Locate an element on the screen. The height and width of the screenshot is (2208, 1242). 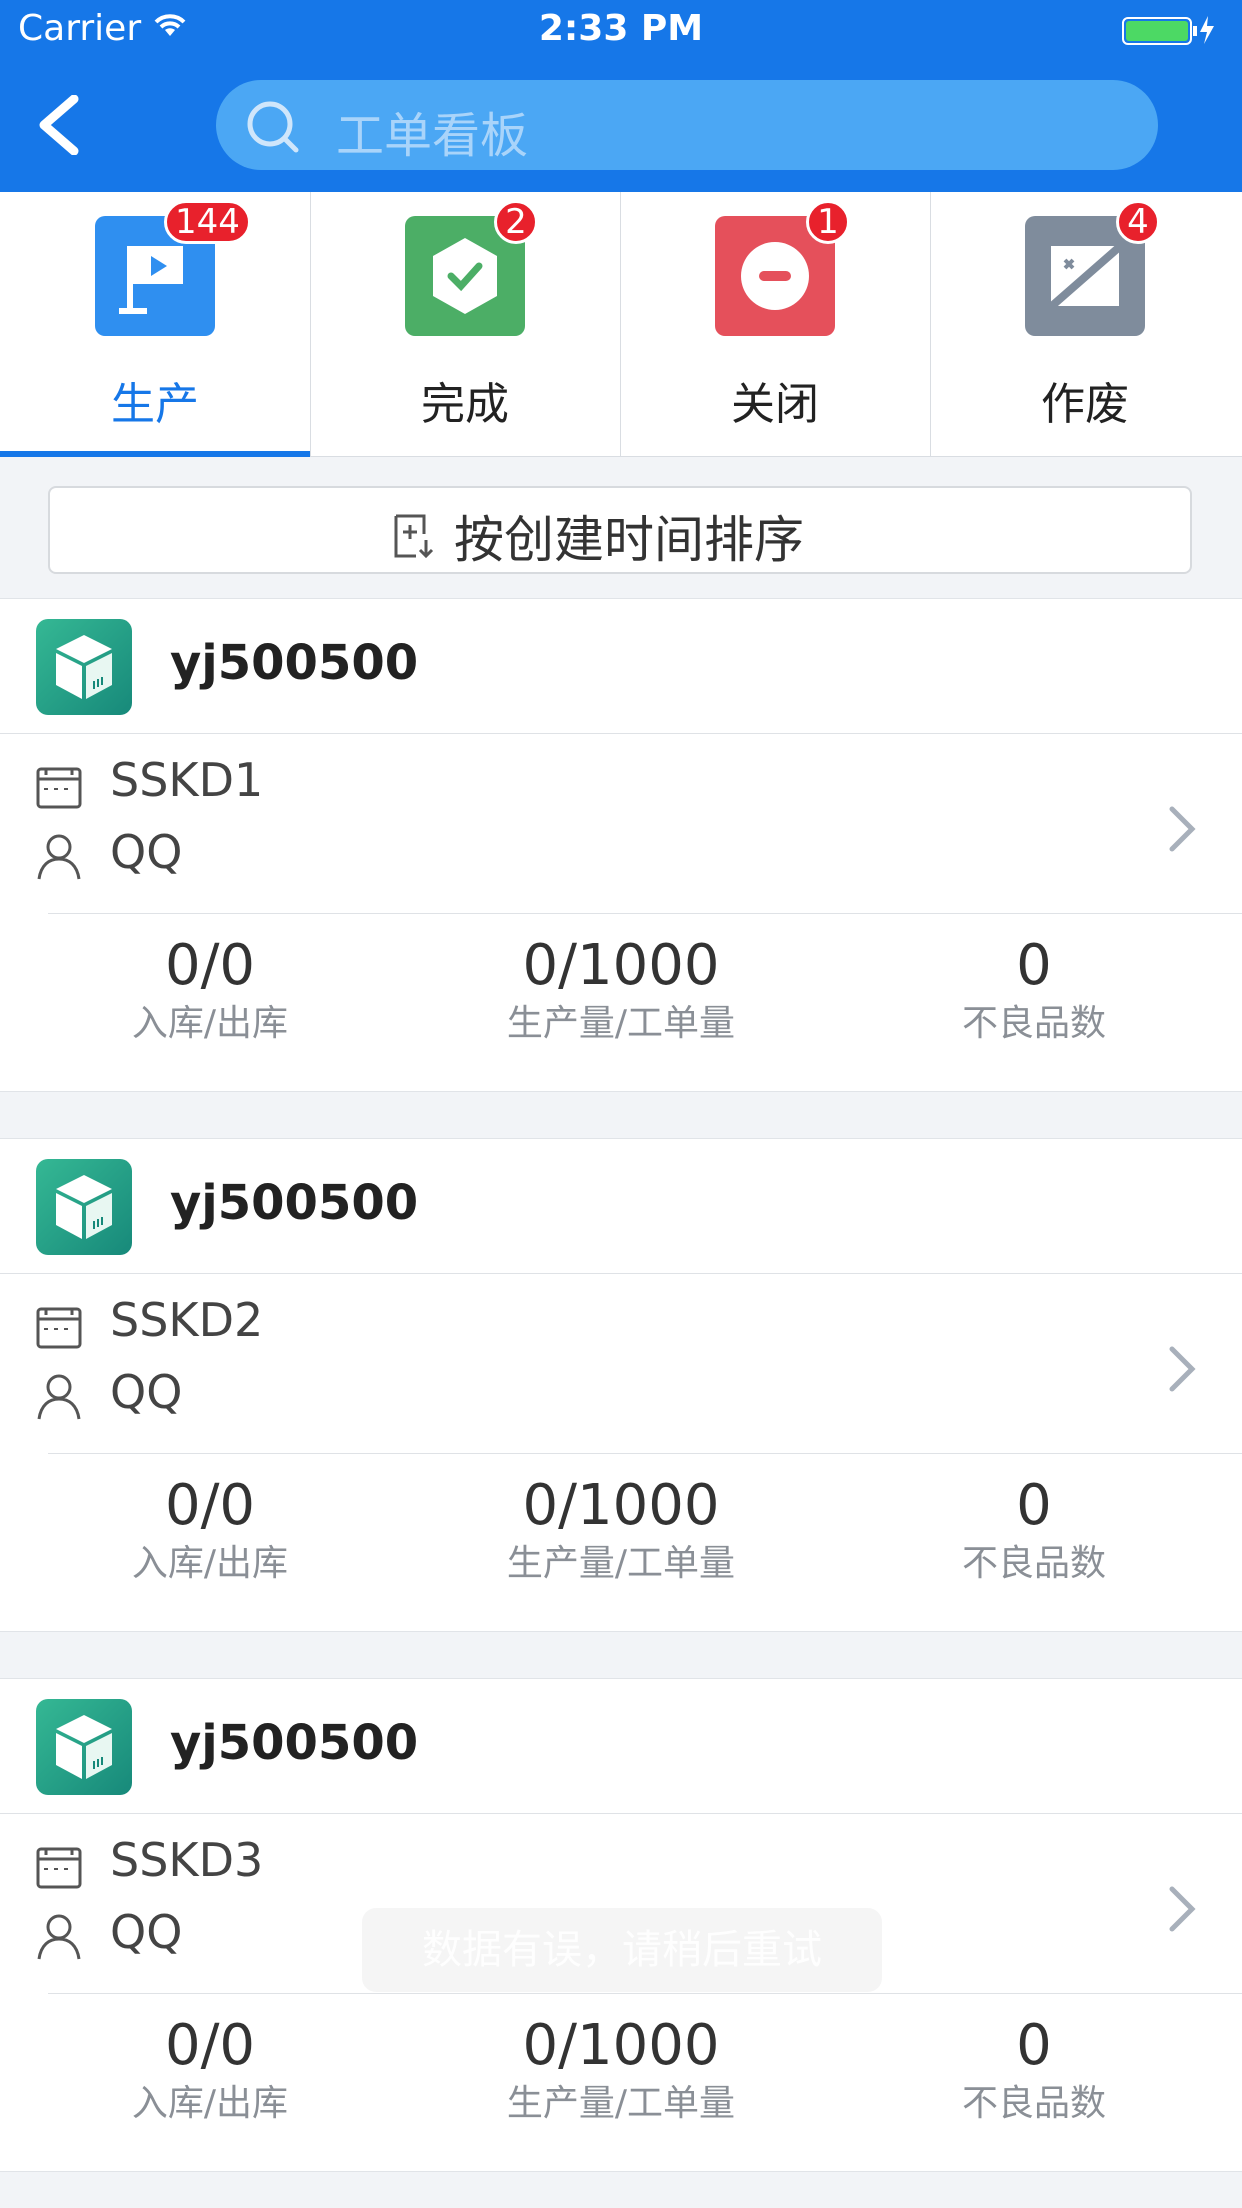
tab-label: 关闭 is located at coordinates (775, 404).